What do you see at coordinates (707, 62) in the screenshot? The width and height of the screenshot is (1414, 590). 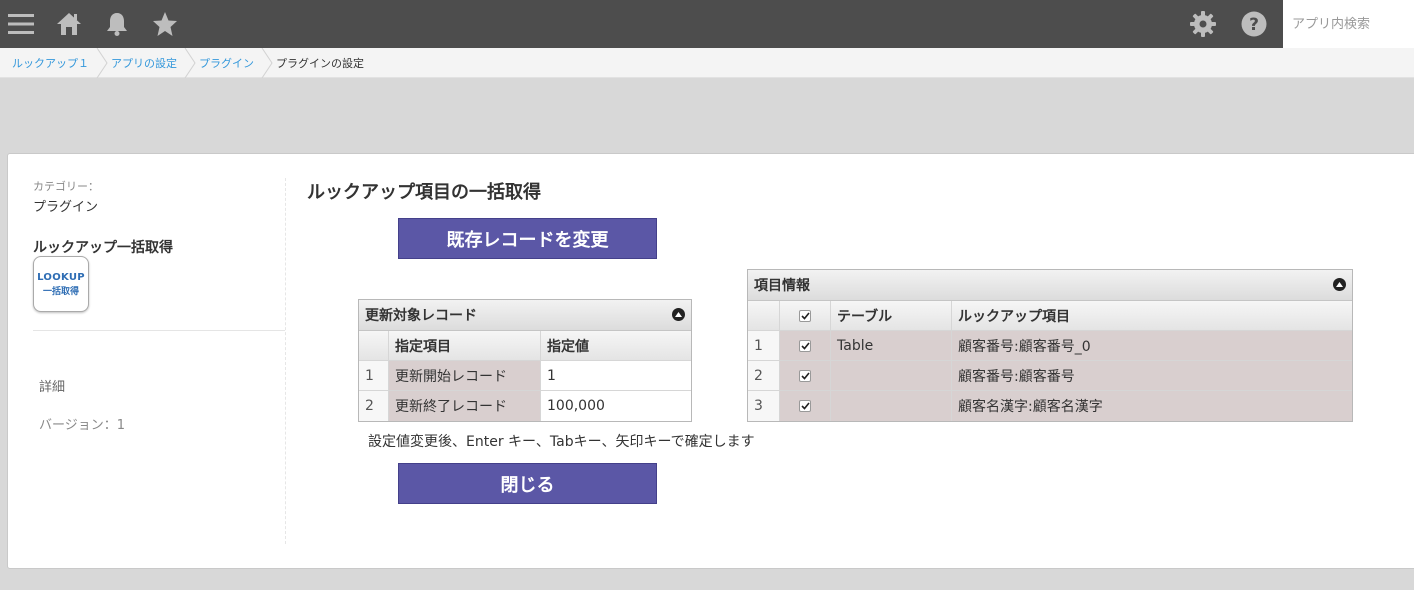 I see `breadcrumb: ルックアップ１ アプリの設定 プラグイン プラグインの設定` at bounding box center [707, 62].